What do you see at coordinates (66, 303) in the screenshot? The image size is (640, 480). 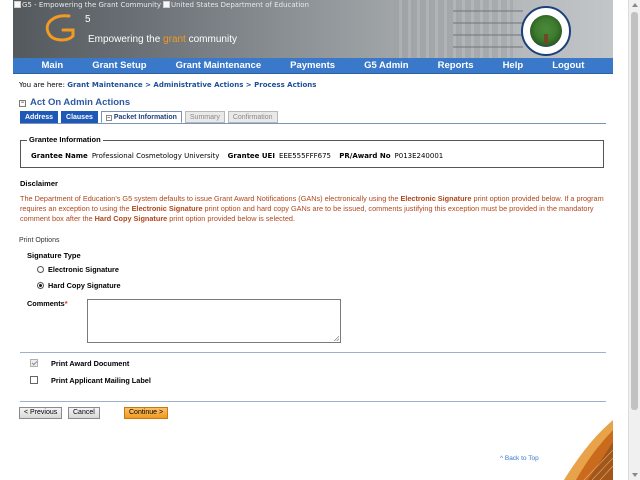 I see `required-asterisk: *` at bounding box center [66, 303].